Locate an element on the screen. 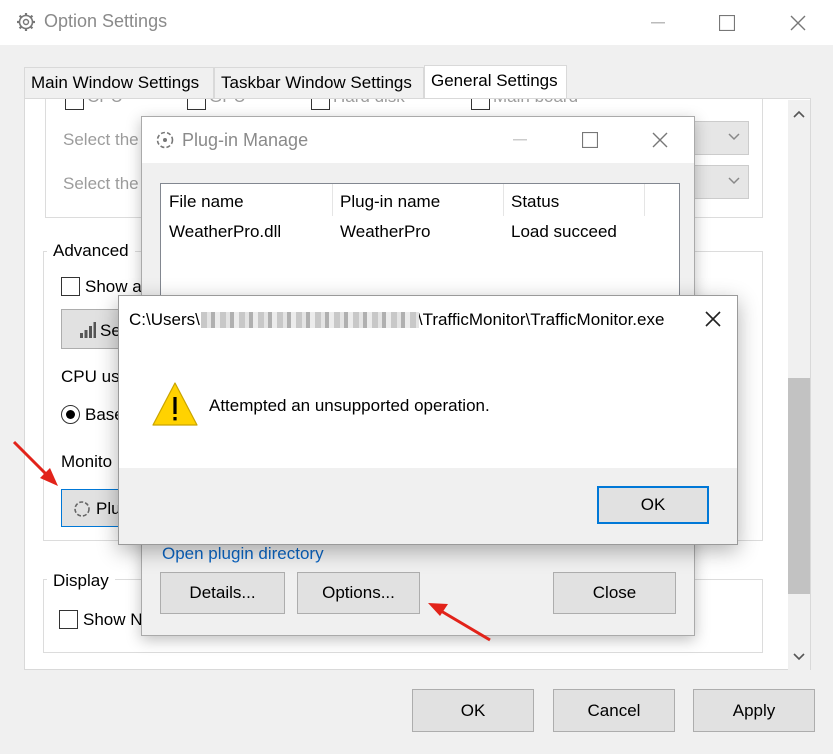 This screenshot has width=833, height=754. cpu-checkbox is located at coordinates (74, 104).